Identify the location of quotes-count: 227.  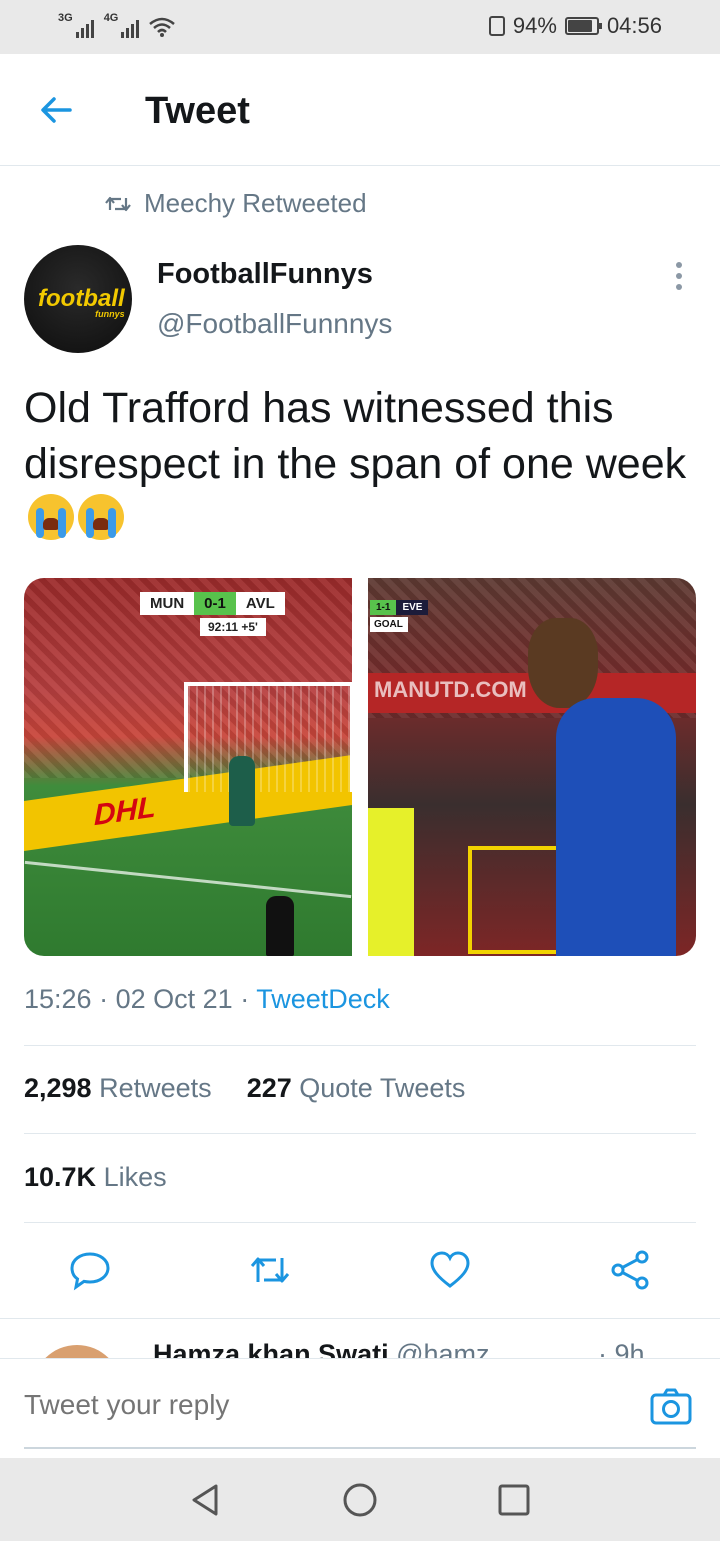
(269, 1088).